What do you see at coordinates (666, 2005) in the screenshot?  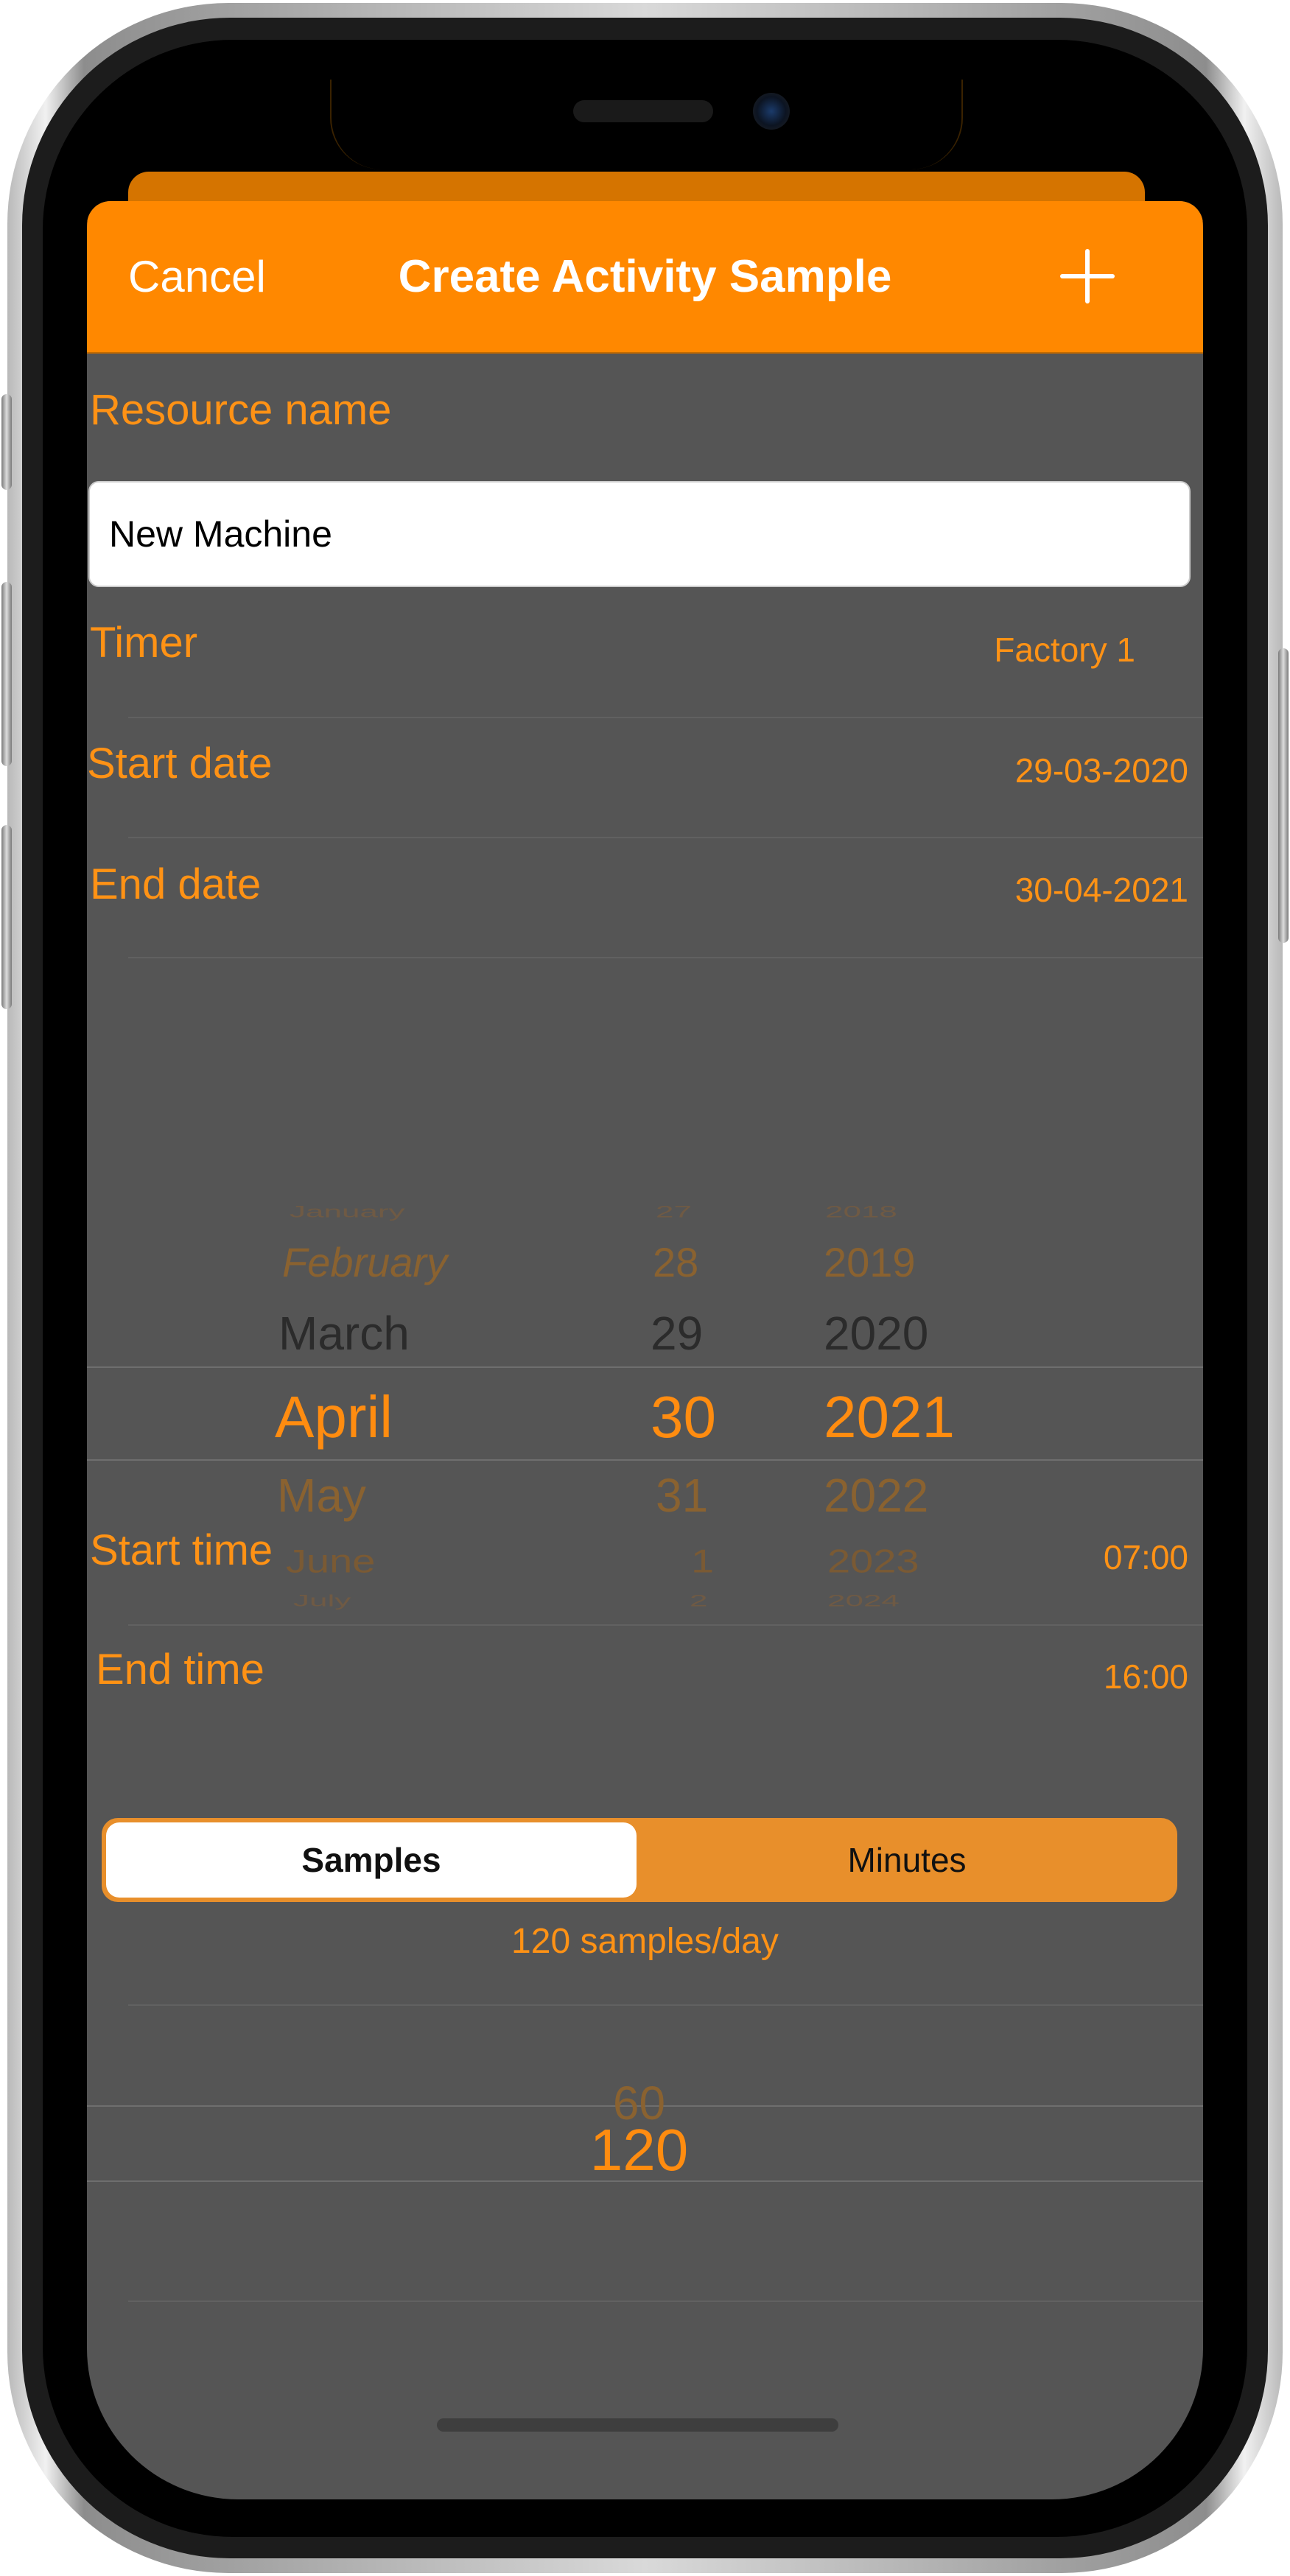 I see `picker-top-line` at bounding box center [666, 2005].